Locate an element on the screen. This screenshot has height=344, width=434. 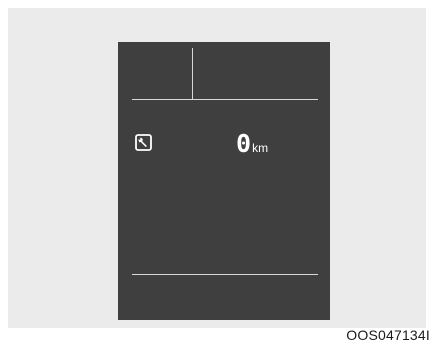
top-vertical-divider is located at coordinates (192, 73).